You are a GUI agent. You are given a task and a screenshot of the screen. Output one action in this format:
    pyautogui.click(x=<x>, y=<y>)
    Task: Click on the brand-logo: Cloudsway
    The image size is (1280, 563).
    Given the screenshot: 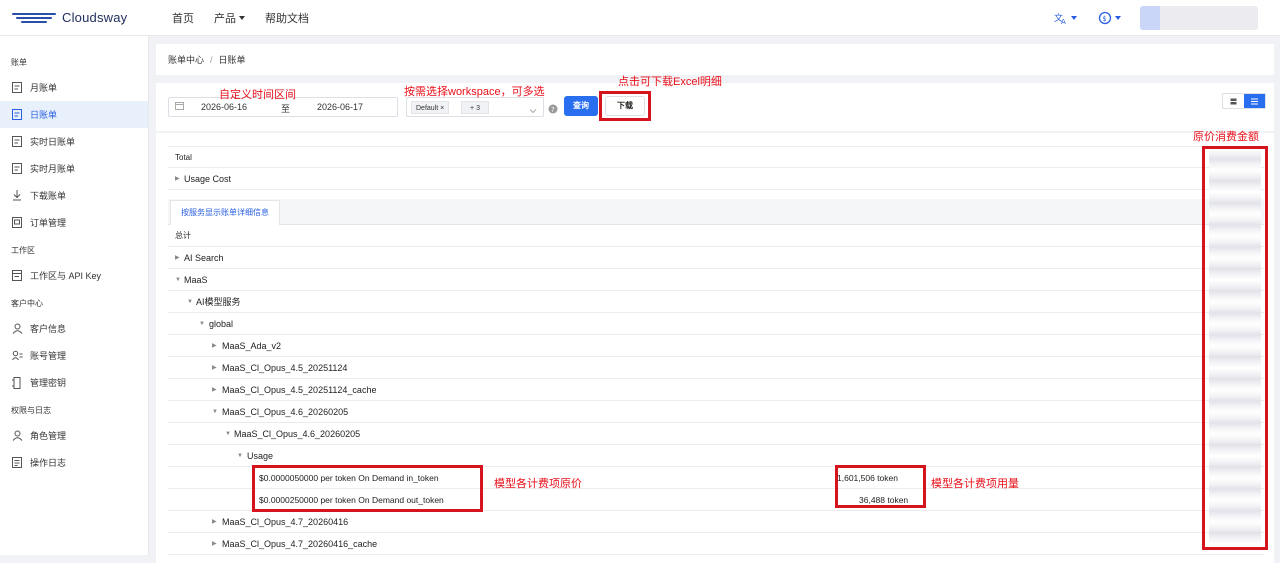 What is the action you would take?
    pyautogui.click(x=69, y=17)
    